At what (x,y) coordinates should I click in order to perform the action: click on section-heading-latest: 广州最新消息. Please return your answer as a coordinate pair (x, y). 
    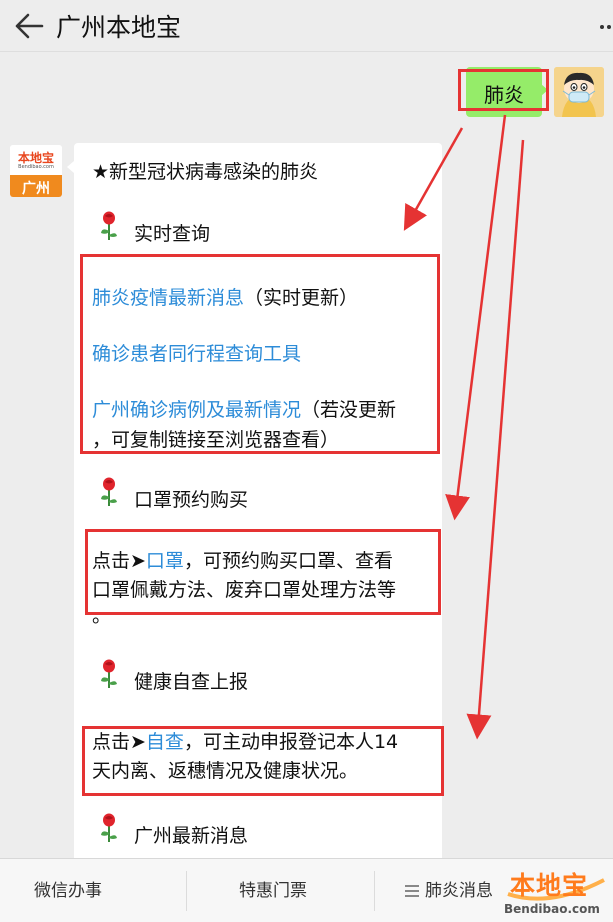
    Looking at the image, I should click on (191, 836).